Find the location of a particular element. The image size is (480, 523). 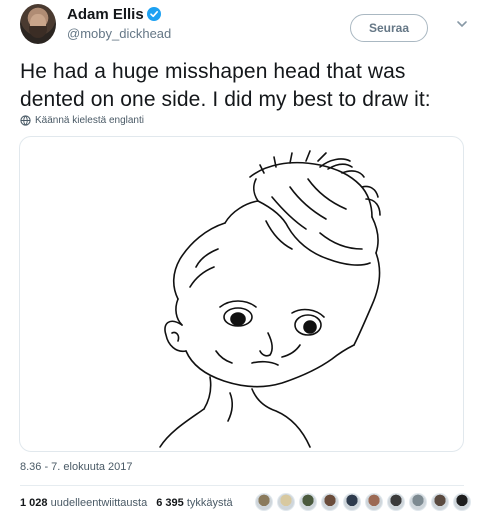

chevron-down-icon is located at coordinates (462, 24).